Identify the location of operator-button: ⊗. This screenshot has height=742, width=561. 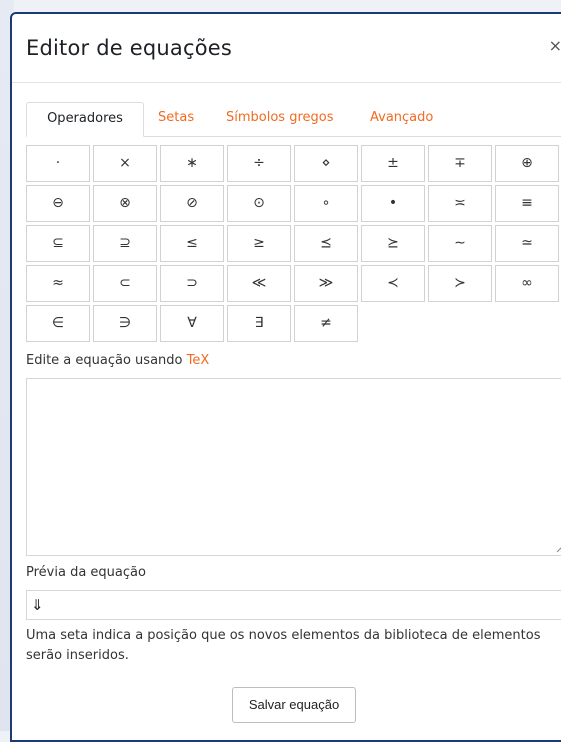
(125, 203).